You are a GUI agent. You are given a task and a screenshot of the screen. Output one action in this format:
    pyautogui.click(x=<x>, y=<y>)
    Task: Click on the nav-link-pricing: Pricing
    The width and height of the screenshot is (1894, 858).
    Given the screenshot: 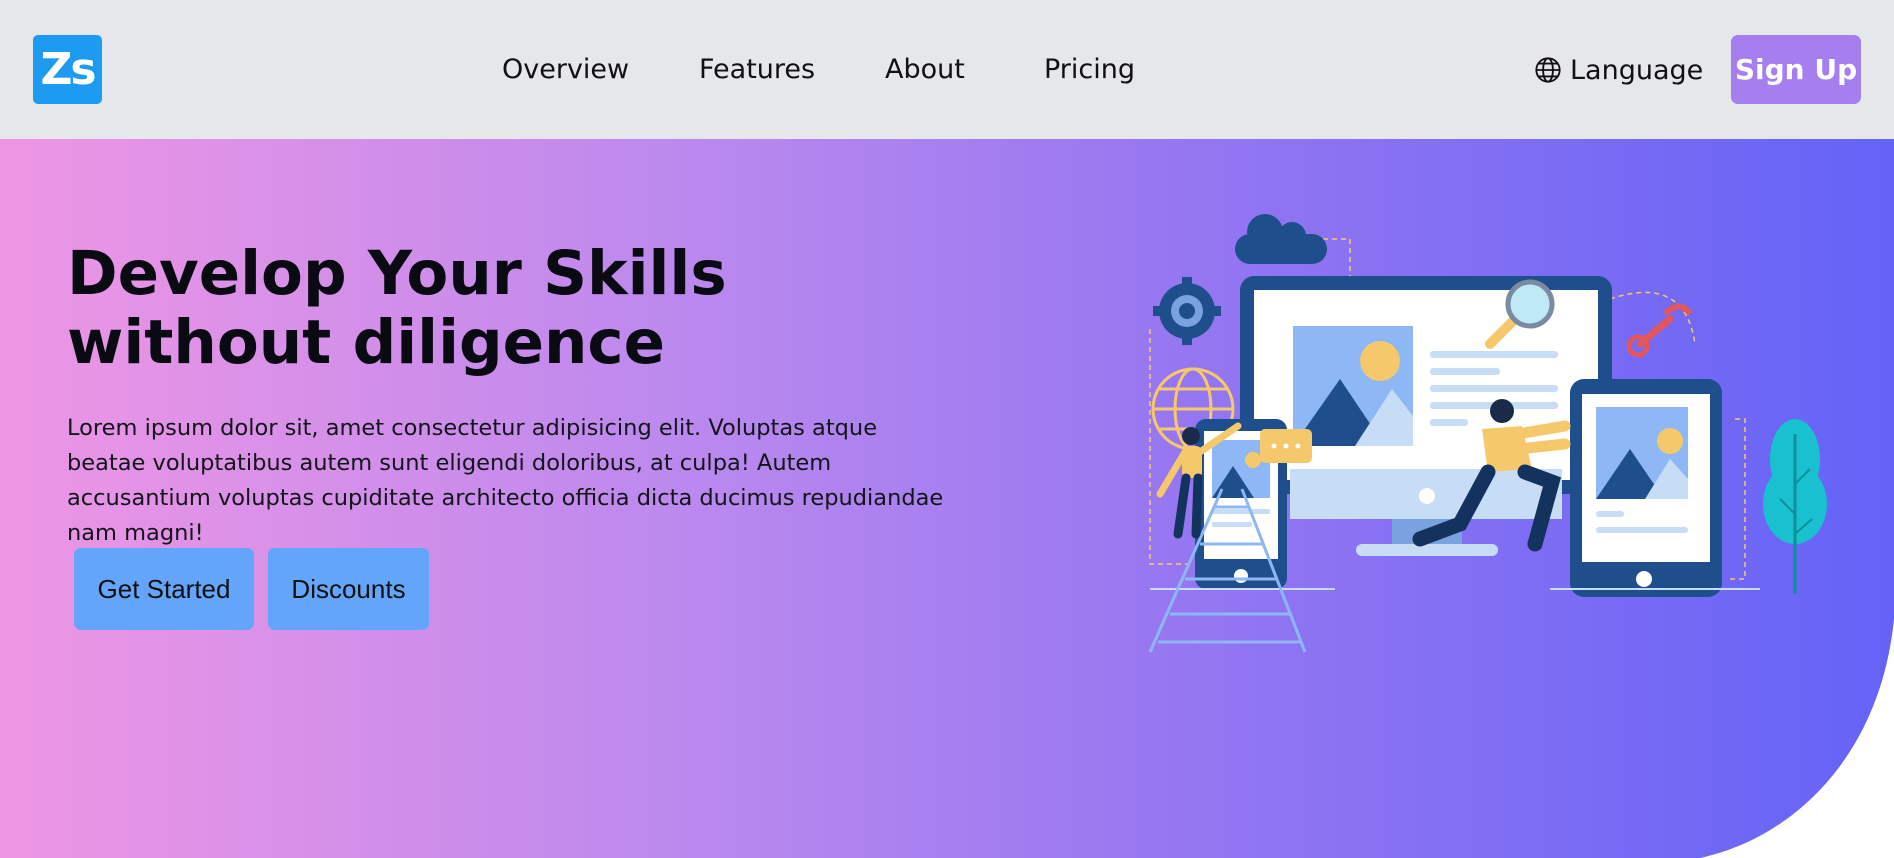 What is the action you would take?
    pyautogui.click(x=1089, y=70)
    